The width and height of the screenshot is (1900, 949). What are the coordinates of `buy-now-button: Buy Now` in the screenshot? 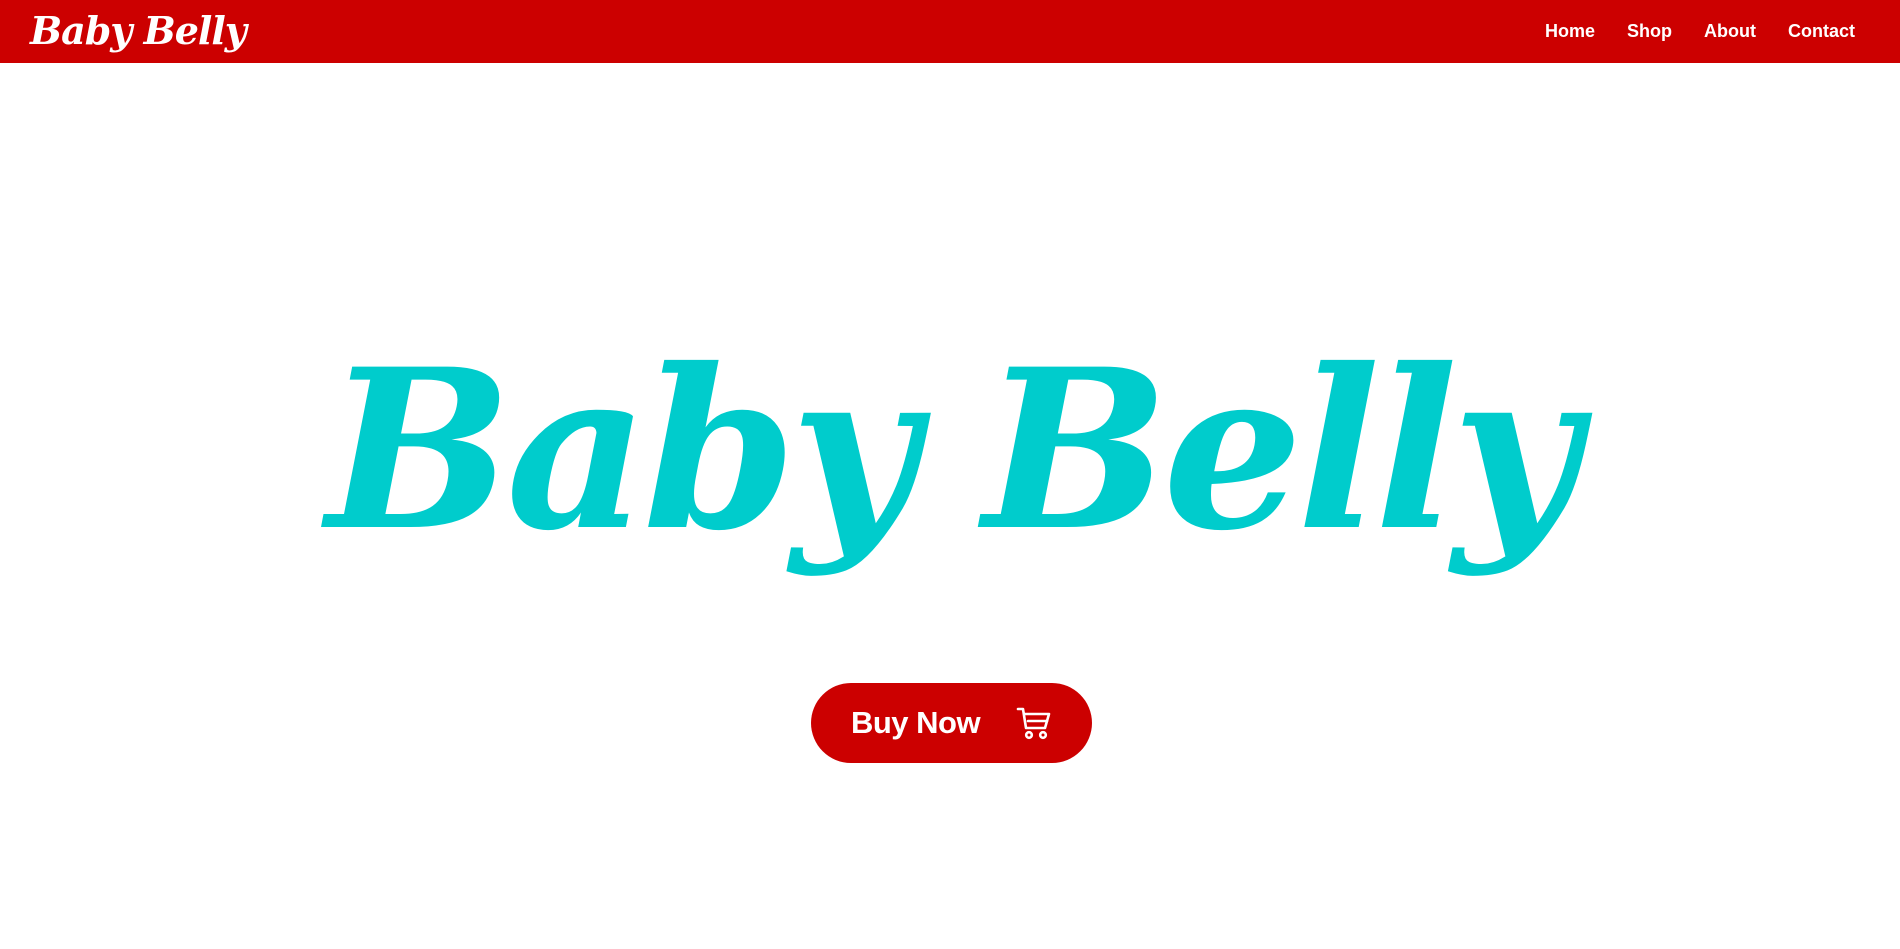 It's located at (951, 723).